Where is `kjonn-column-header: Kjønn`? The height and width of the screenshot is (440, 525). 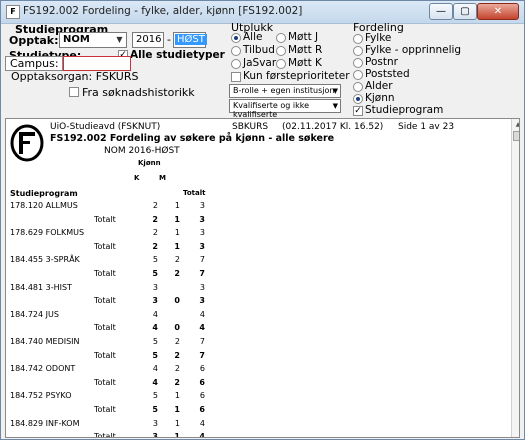 kjonn-column-header: Kjønn is located at coordinates (149, 163).